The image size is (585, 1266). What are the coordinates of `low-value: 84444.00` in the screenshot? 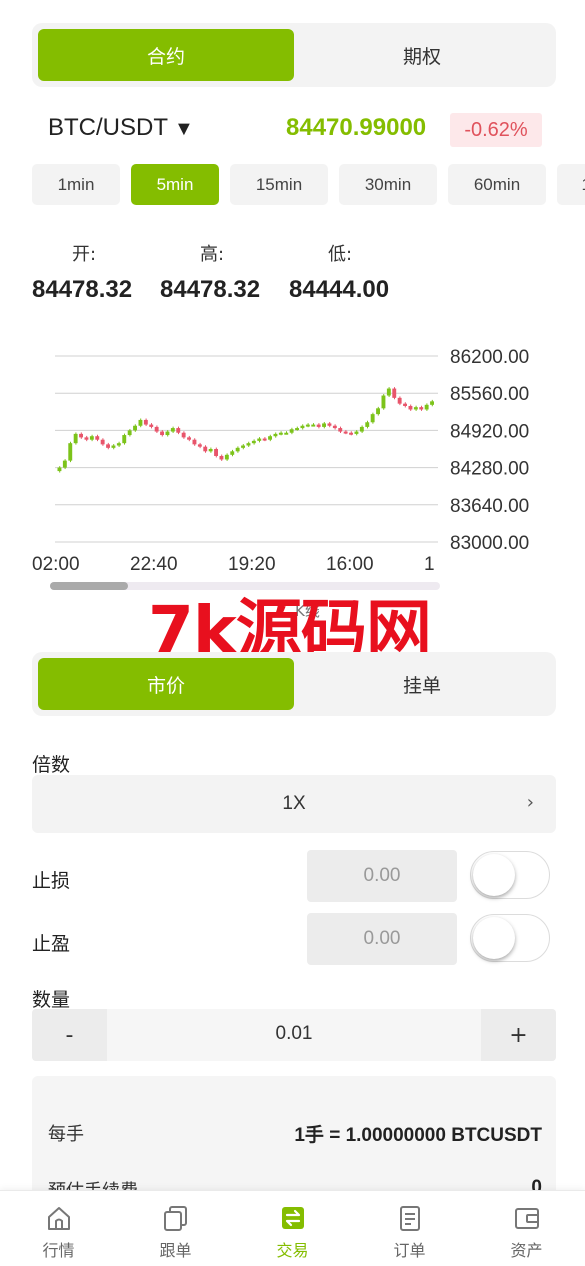 It's located at (339, 289).